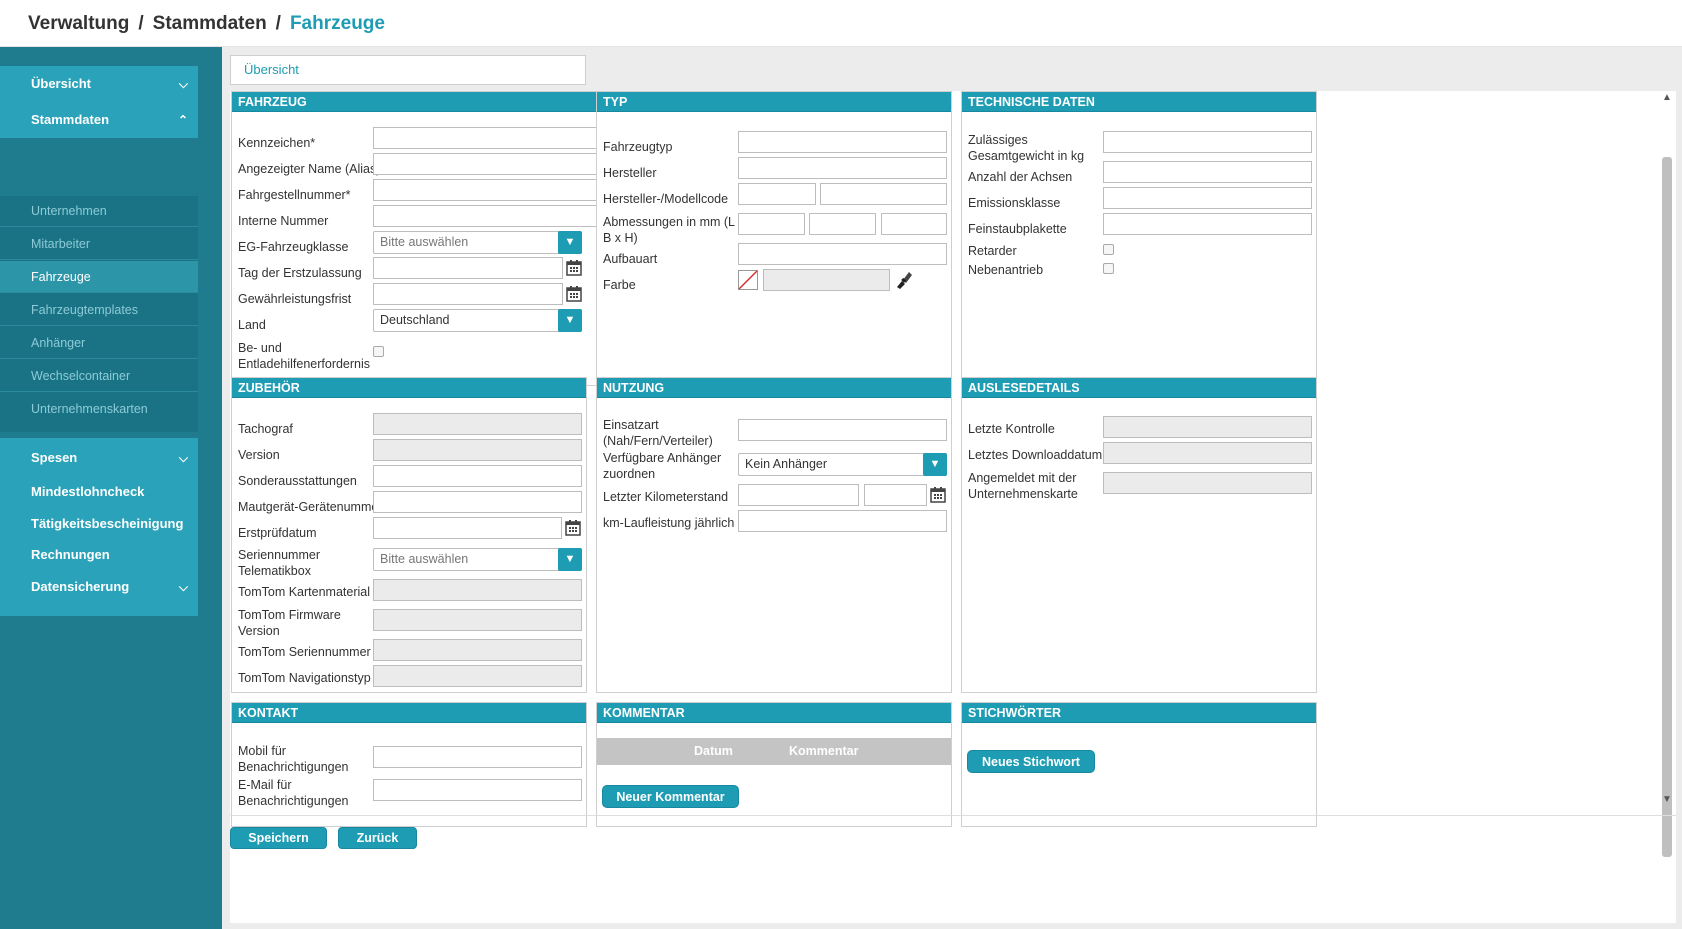 Image resolution: width=1682 pixels, height=929 pixels. What do you see at coordinates (78, 23) in the screenshot?
I see `breadcrumb-verwaltung: Verwaltung` at bounding box center [78, 23].